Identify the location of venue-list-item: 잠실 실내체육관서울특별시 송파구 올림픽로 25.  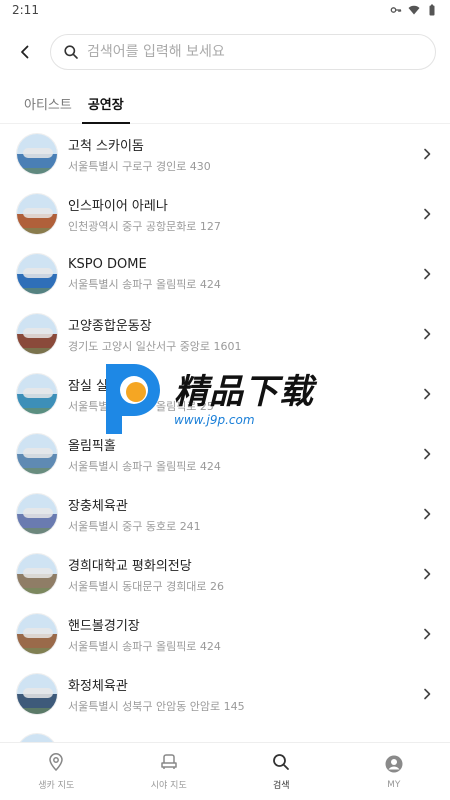
(225, 394).